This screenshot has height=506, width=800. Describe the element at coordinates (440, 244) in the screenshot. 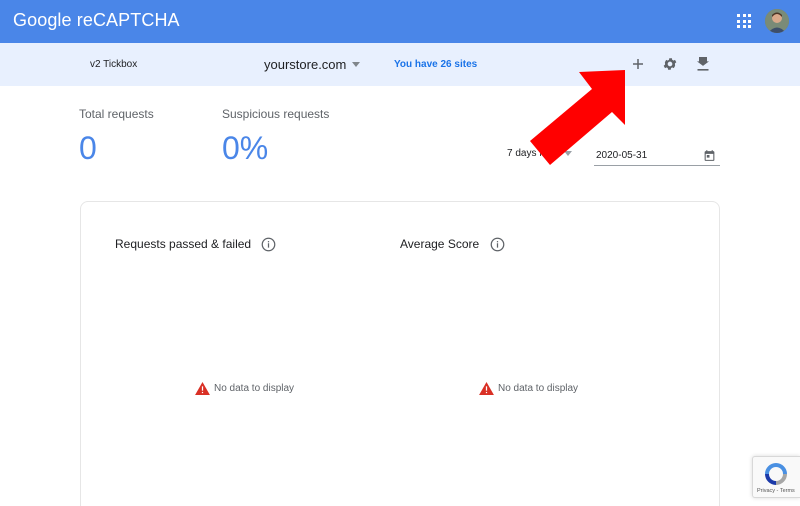

I see `average-score-title: Average Score` at that location.